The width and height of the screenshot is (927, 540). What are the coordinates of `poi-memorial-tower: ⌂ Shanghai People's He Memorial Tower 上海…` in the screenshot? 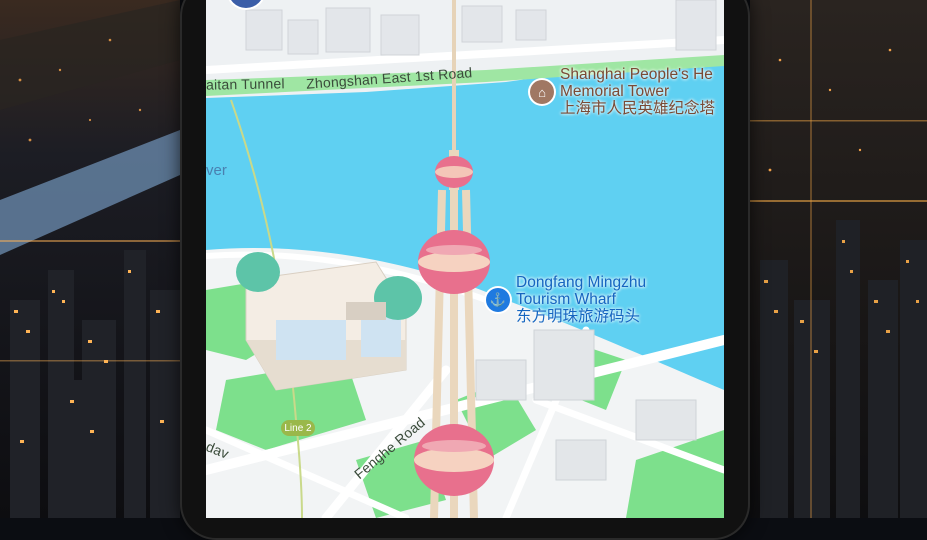 It's located at (622, 91).